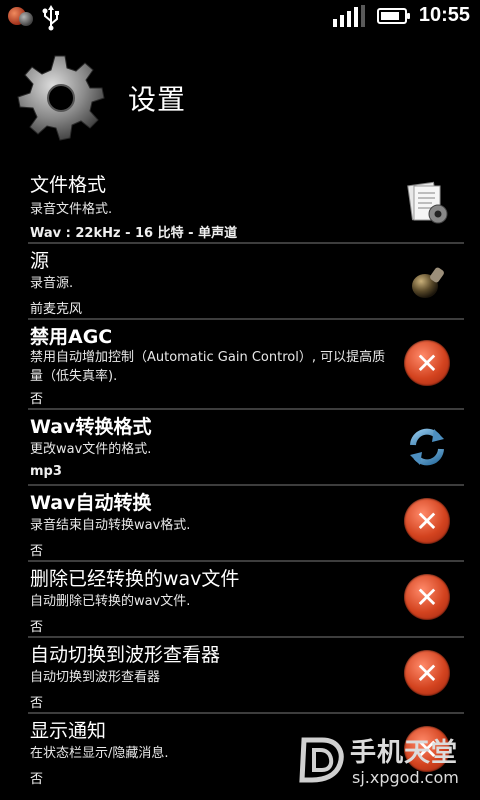  Describe the element at coordinates (91, 427) in the screenshot. I see `setting-title: Wav转换格式` at that location.